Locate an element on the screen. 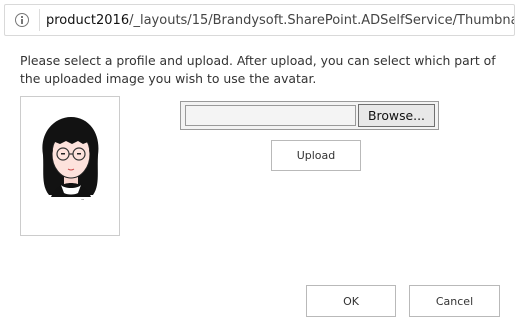  address-separator is located at coordinates (39, 20).